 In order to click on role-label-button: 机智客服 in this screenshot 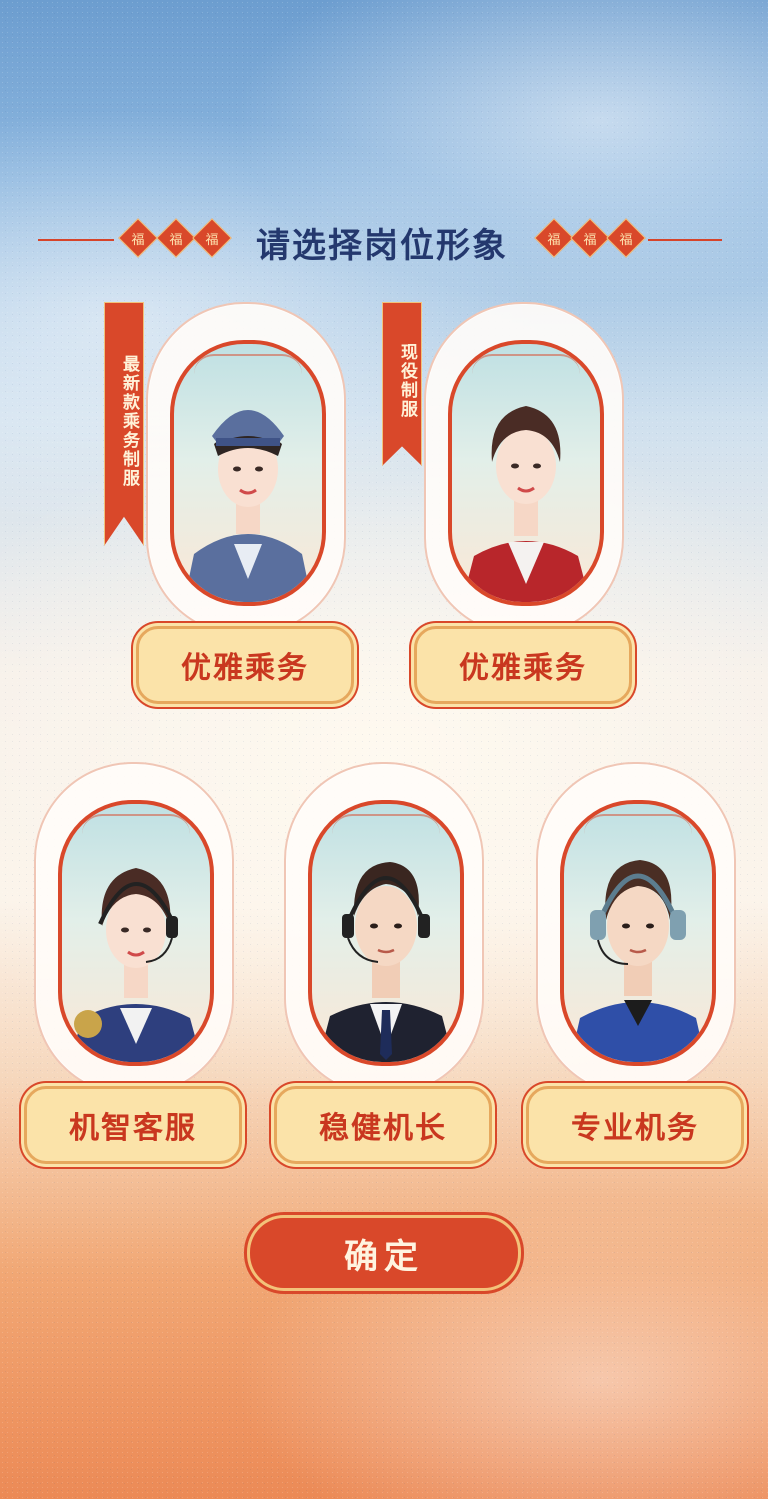, I will do `click(133, 1125)`.